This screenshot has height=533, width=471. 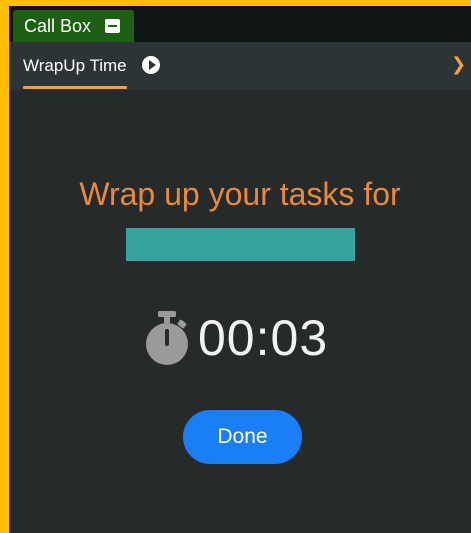 I want to click on tab-wrapup-time-label: WrapUp Time, so click(x=75, y=65).